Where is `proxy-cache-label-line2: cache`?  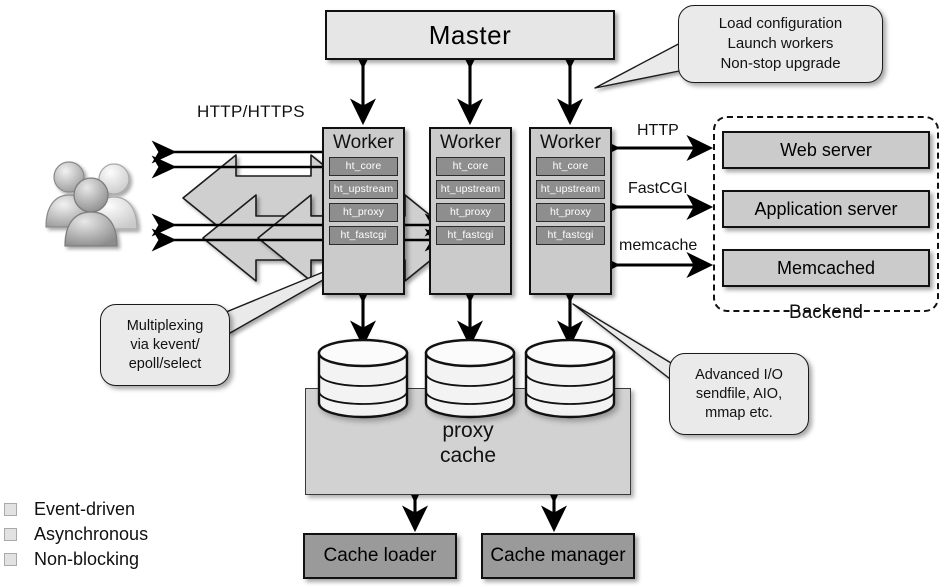
proxy-cache-label-line2: cache is located at coordinates (468, 455).